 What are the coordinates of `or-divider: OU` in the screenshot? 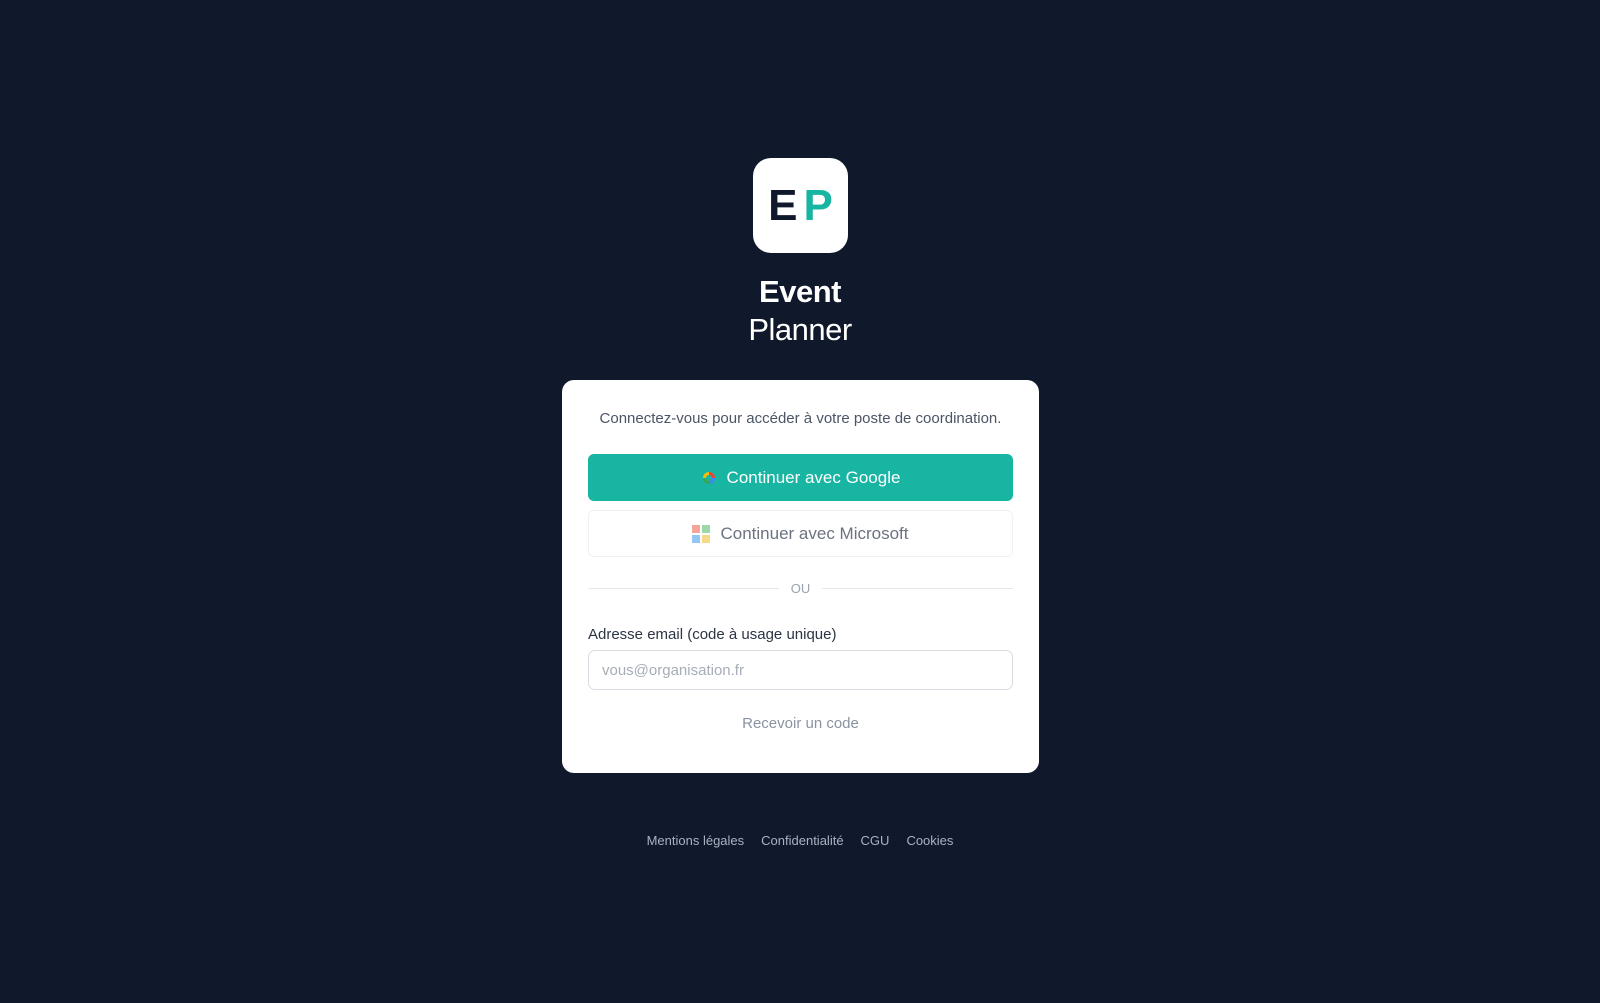 It's located at (800, 588).